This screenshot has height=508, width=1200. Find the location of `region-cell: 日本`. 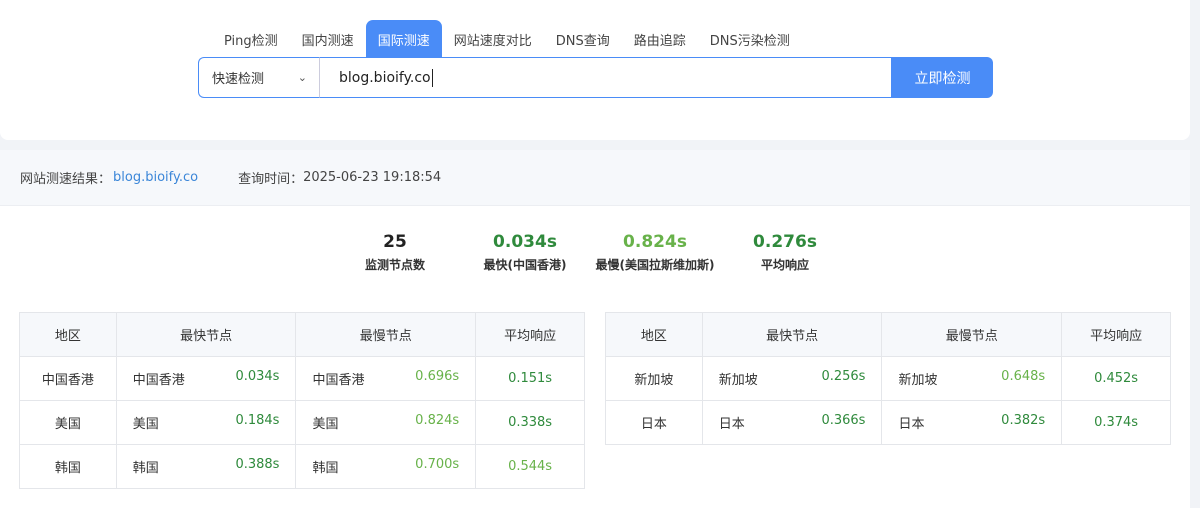

region-cell: 日本 is located at coordinates (654, 422).